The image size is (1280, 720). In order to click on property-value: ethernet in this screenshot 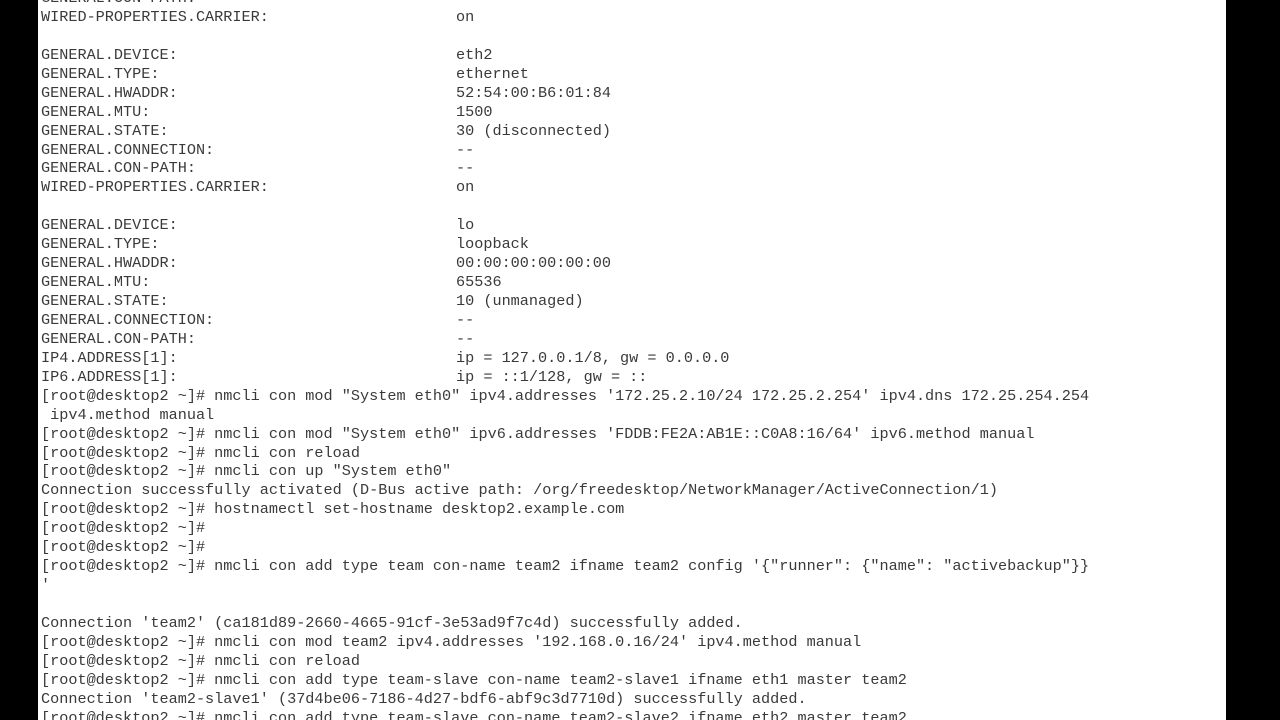, I will do `click(492, 73)`.